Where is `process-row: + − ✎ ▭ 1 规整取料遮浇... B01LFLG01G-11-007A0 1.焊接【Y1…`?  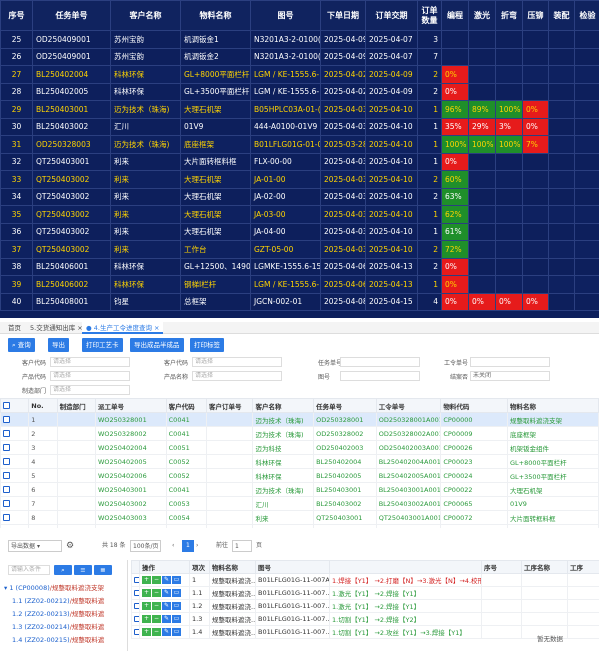 process-row: + − ✎ ▭ 1 规整取料遮浇... B01LFLG01G-11-007A0 1.焊接【Y1… is located at coordinates (365, 580).